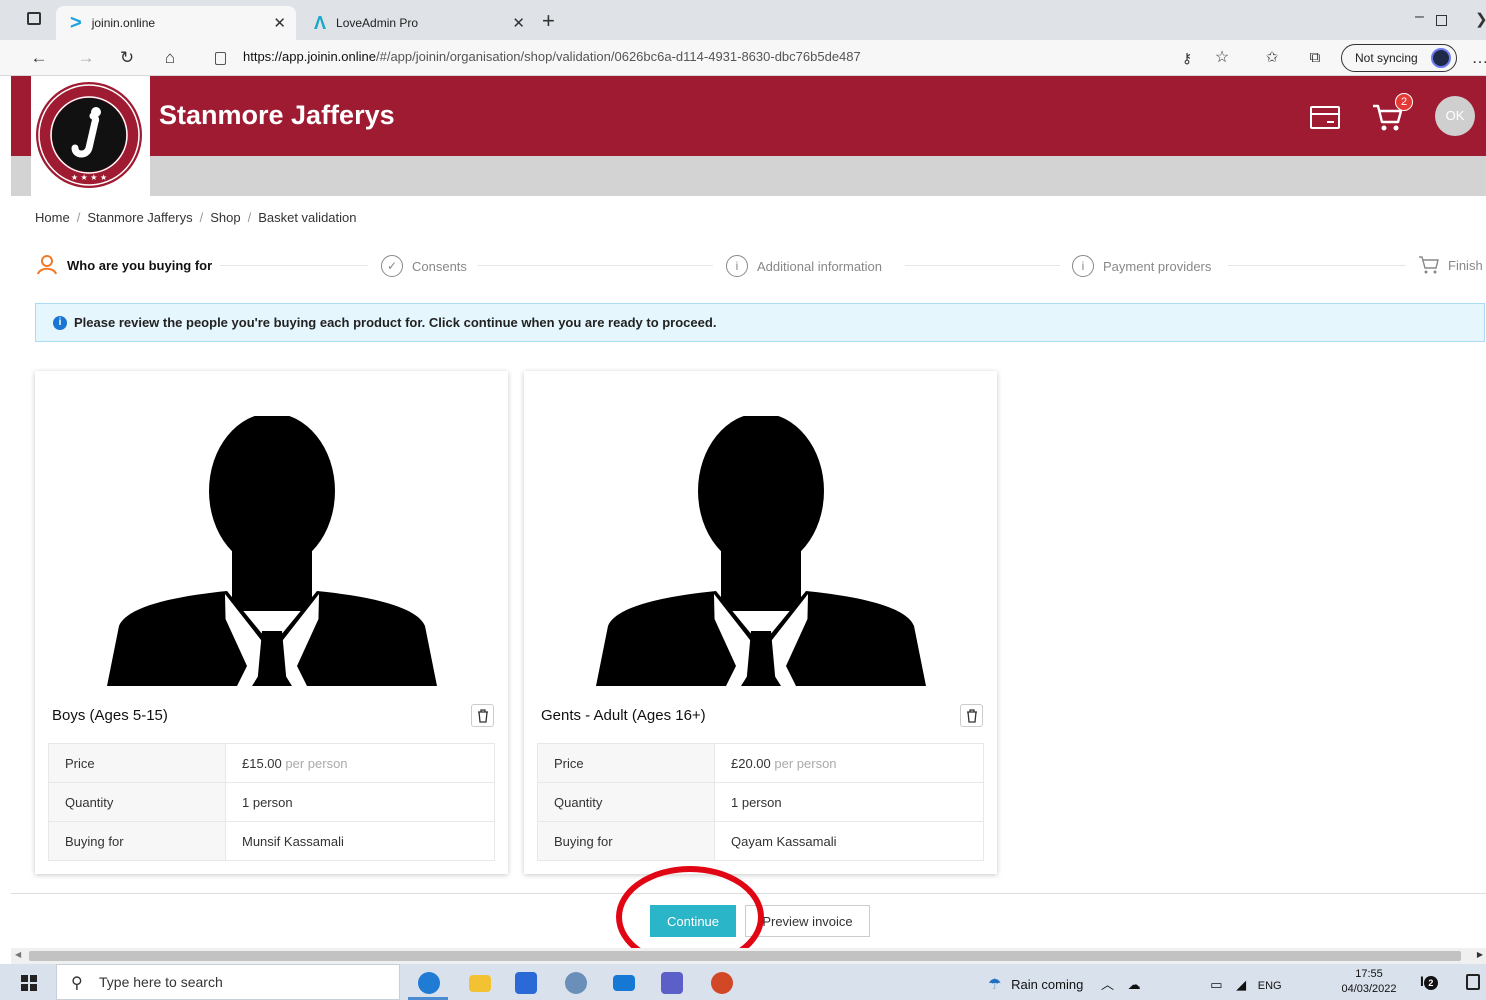 Image resolution: width=1486 pixels, height=1000 pixels. What do you see at coordinates (228, 982) in the screenshot?
I see `taskbar-search-input: ⚲ Type here to search` at bounding box center [228, 982].